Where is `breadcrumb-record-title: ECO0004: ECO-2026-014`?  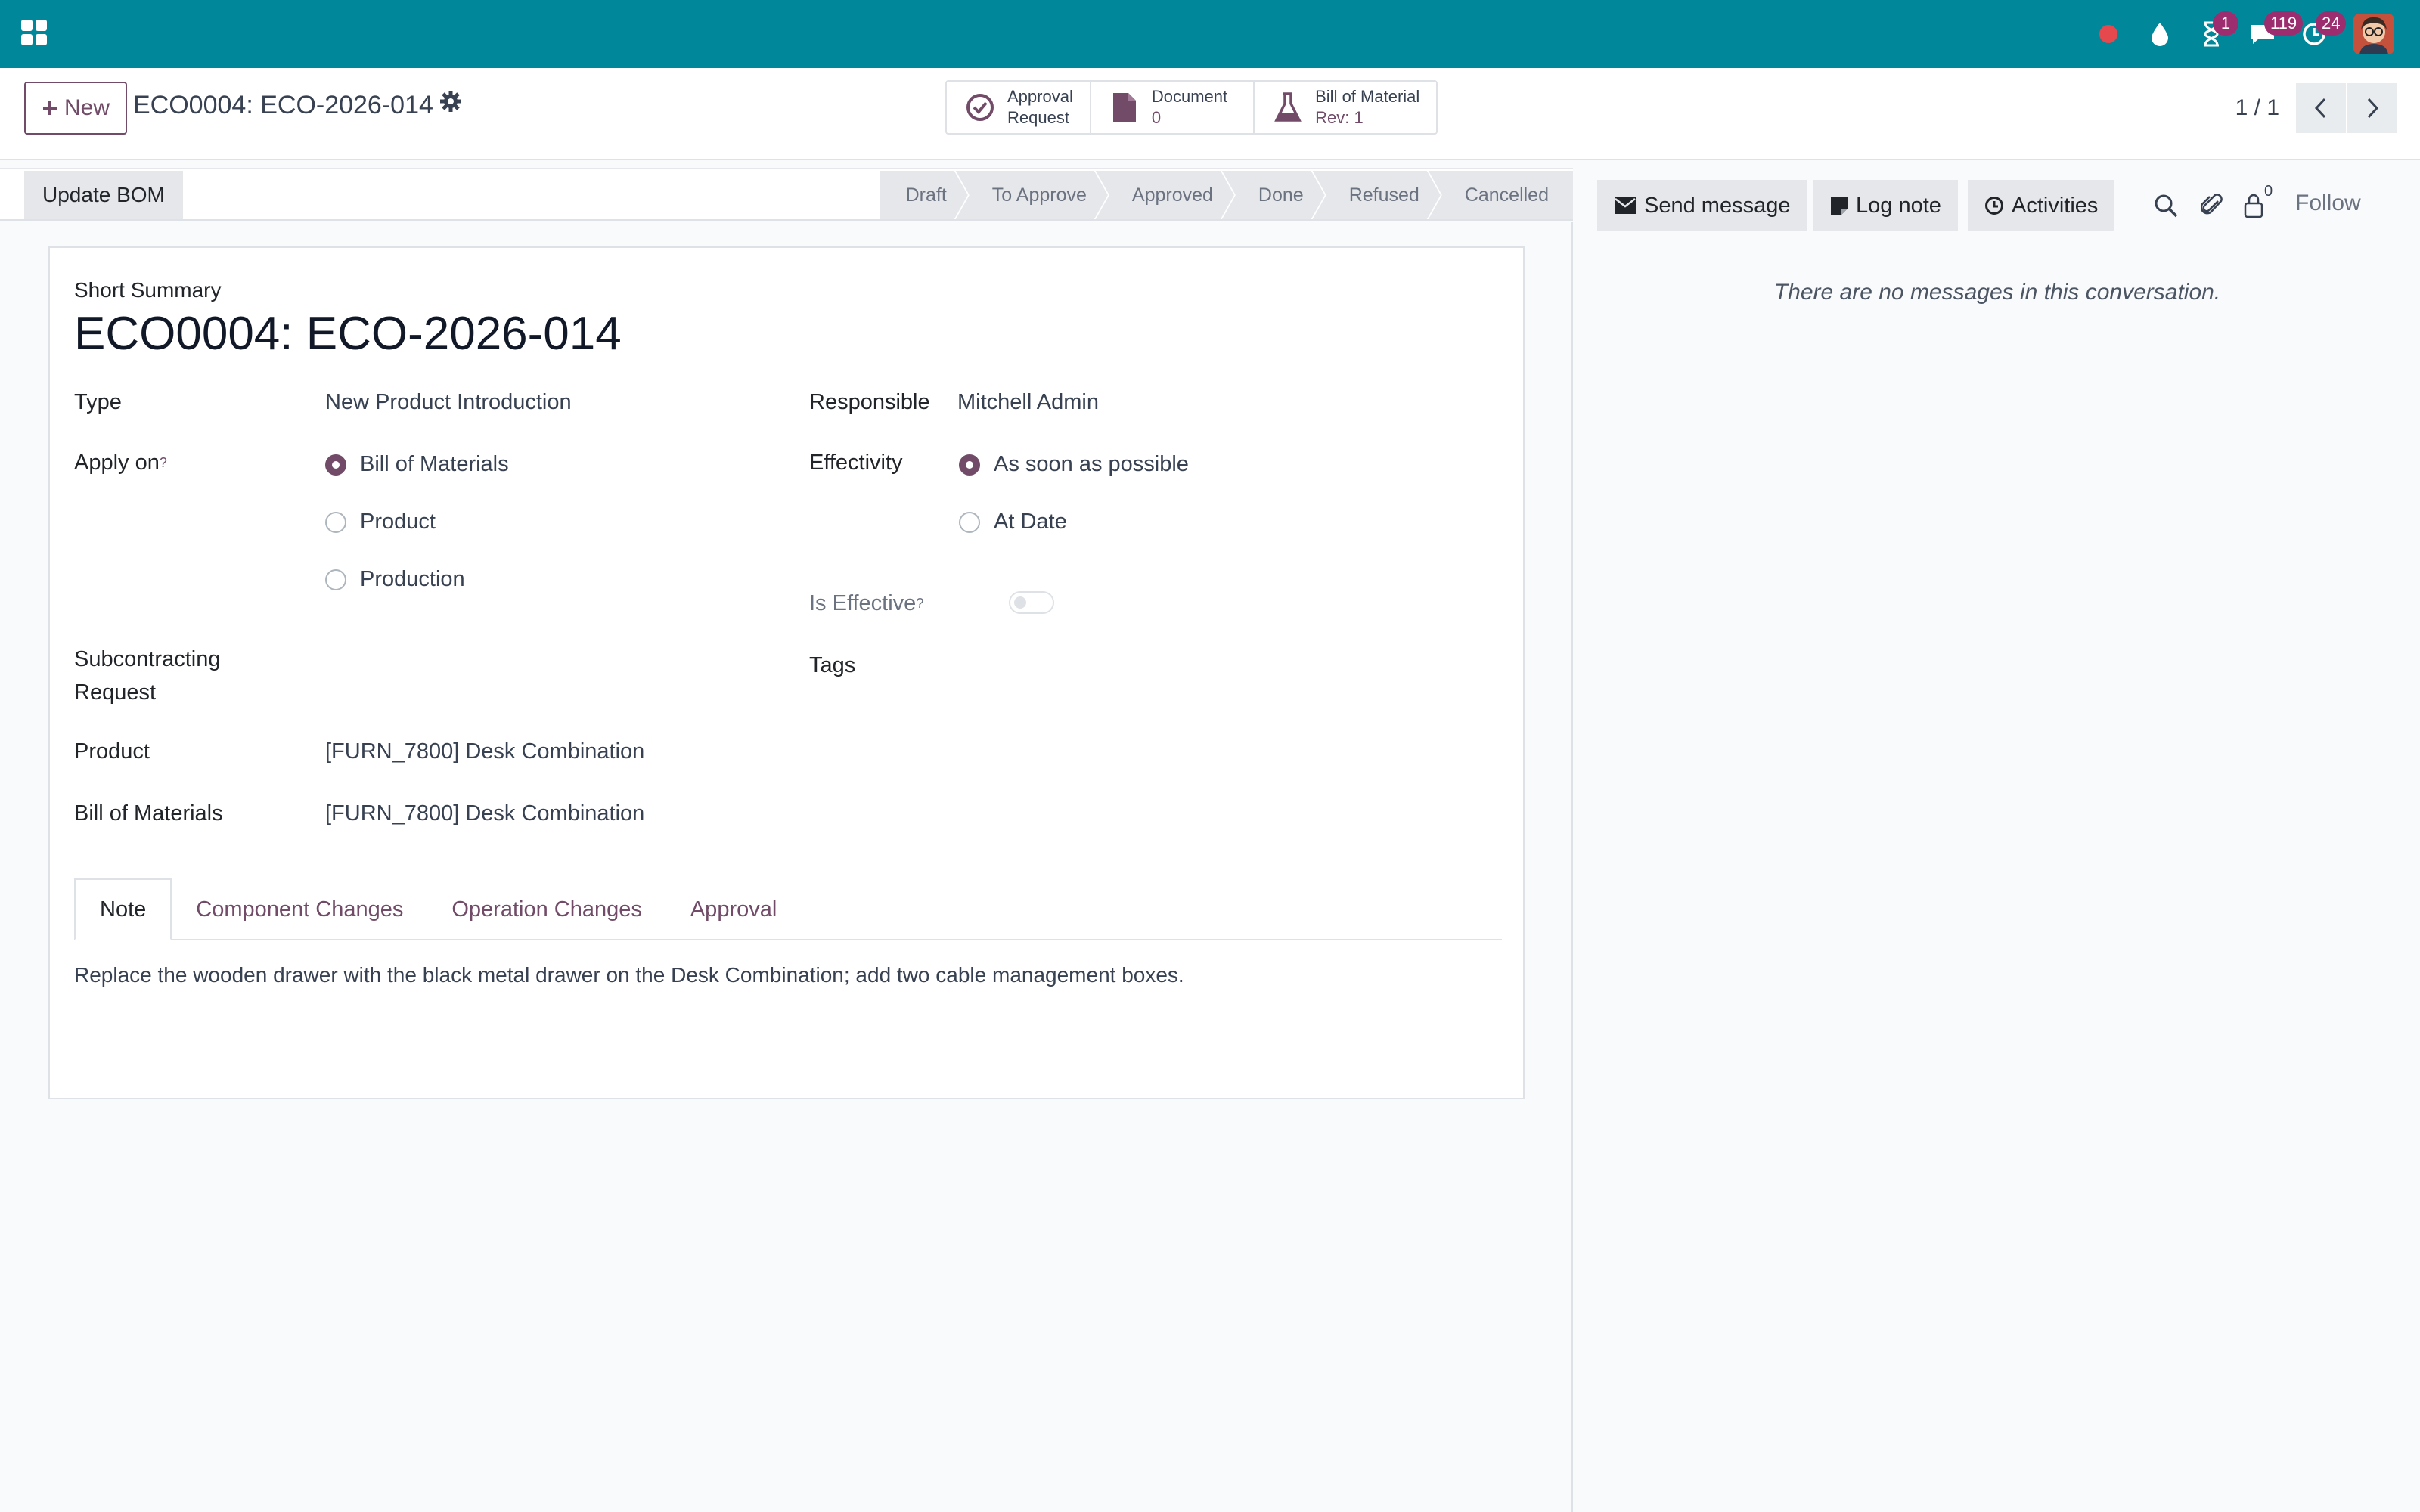
breadcrumb-record-title: ECO0004: ECO-2026-014 is located at coordinates (283, 105).